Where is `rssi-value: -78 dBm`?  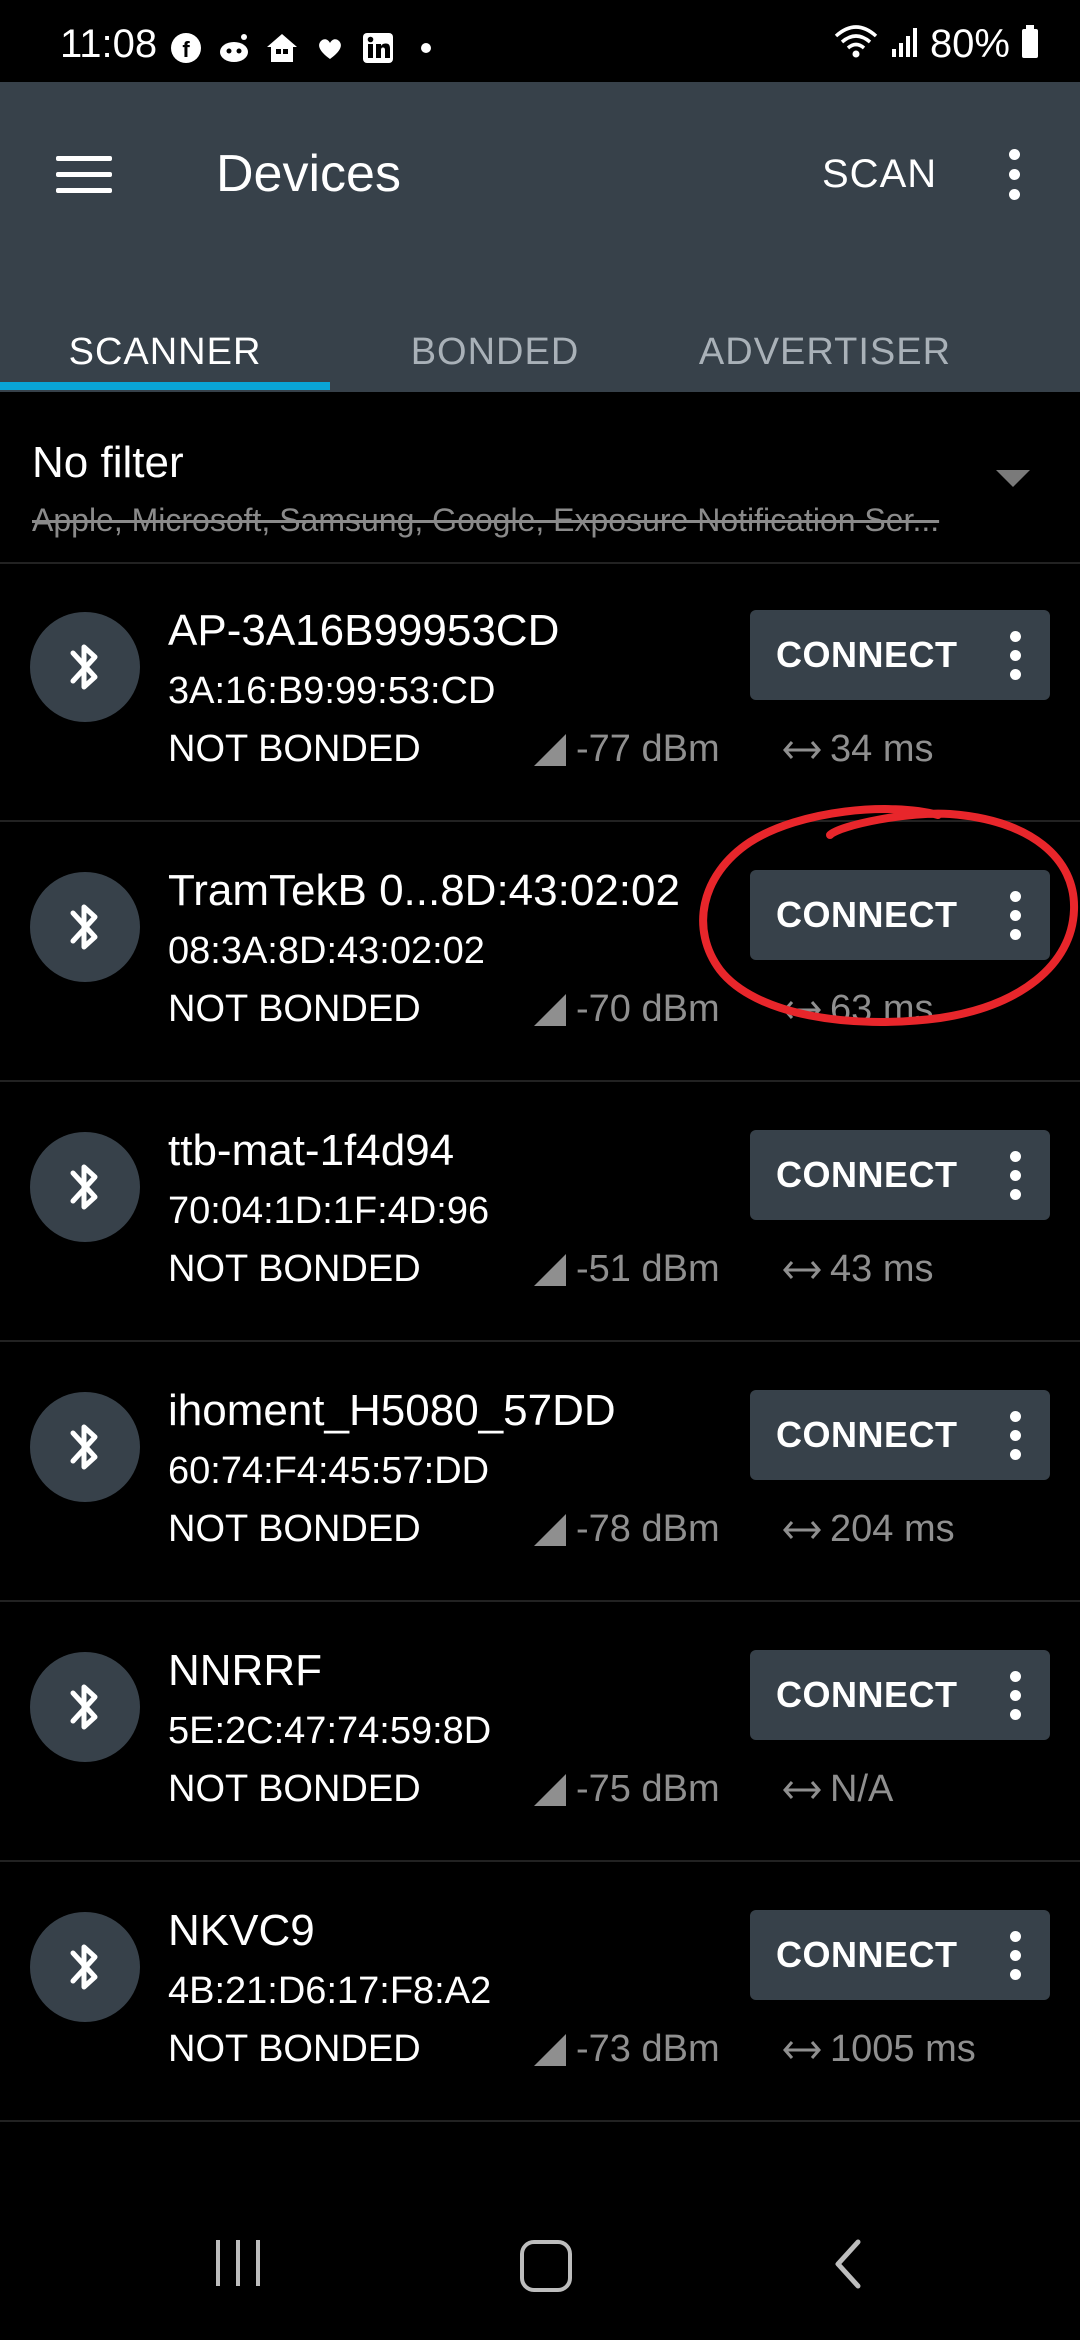 rssi-value: -78 dBm is located at coordinates (648, 1529).